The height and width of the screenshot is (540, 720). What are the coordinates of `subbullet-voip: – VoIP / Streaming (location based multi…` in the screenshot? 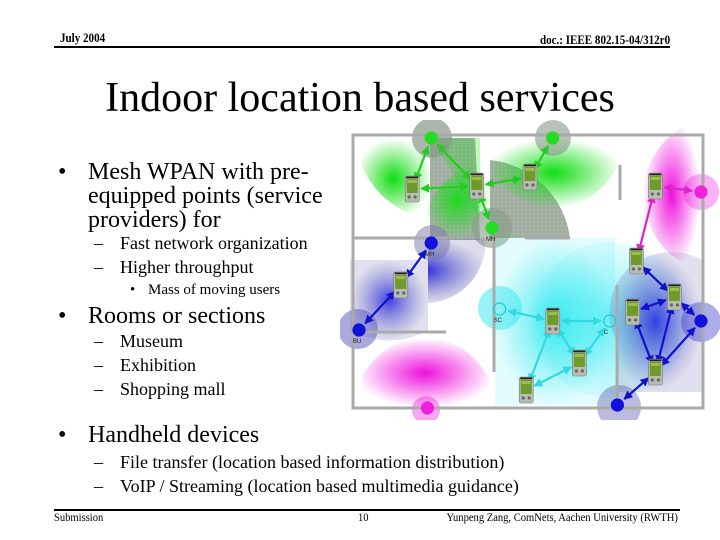 It's located at (306, 486).